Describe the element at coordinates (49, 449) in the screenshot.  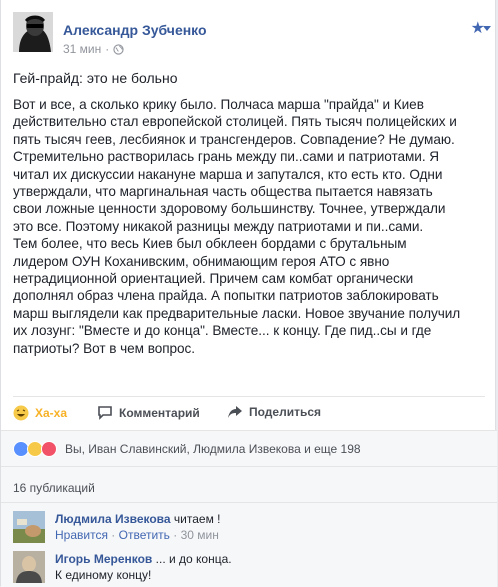
I see `love-reaction-icon` at that location.